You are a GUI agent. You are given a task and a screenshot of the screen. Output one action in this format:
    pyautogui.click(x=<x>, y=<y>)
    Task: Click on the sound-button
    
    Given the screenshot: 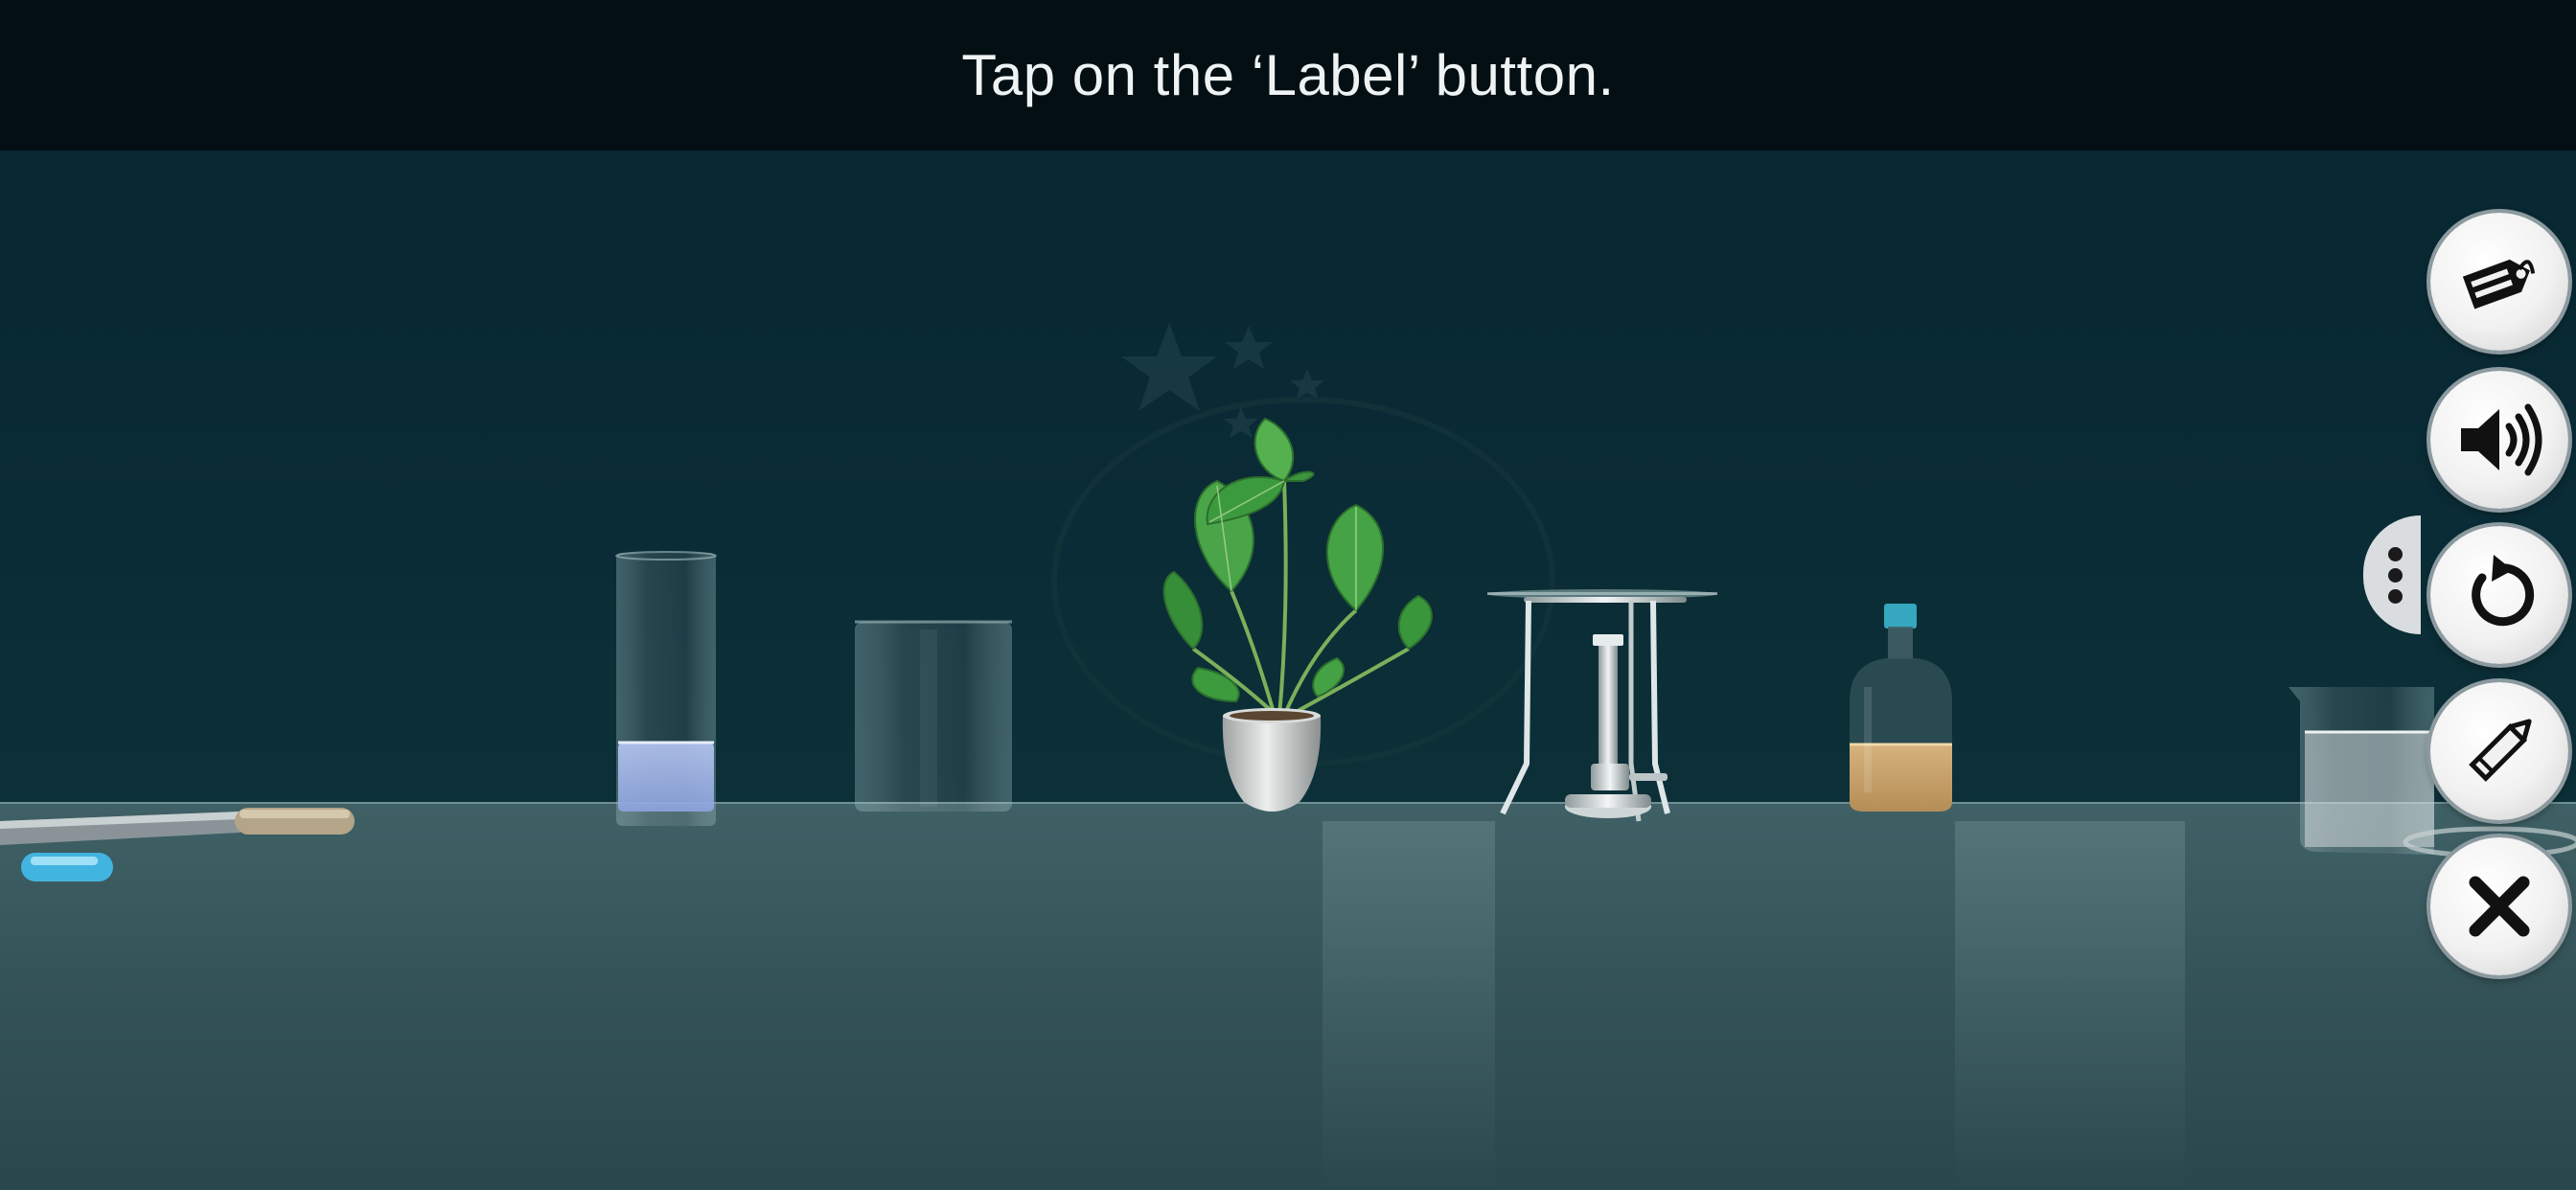 What is the action you would take?
    pyautogui.click(x=2499, y=440)
    